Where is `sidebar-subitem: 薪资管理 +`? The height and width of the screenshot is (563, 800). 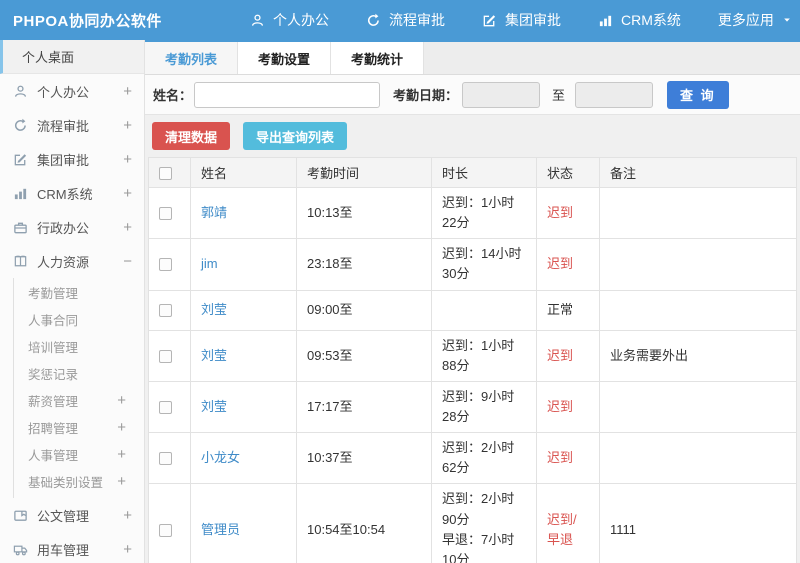
sidebar-subitem: 薪资管理 + is located at coordinates (79, 400).